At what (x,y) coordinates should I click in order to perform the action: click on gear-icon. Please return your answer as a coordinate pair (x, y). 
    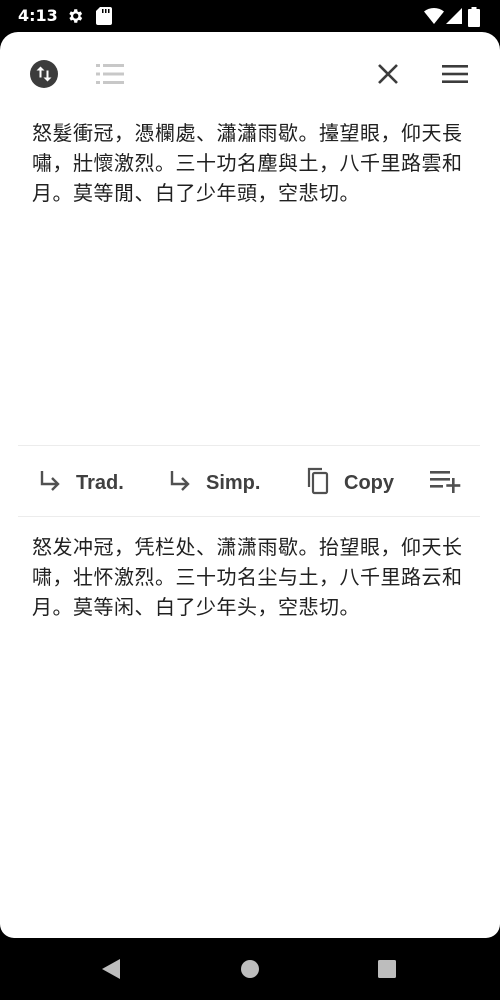
    Looking at the image, I should click on (75, 18).